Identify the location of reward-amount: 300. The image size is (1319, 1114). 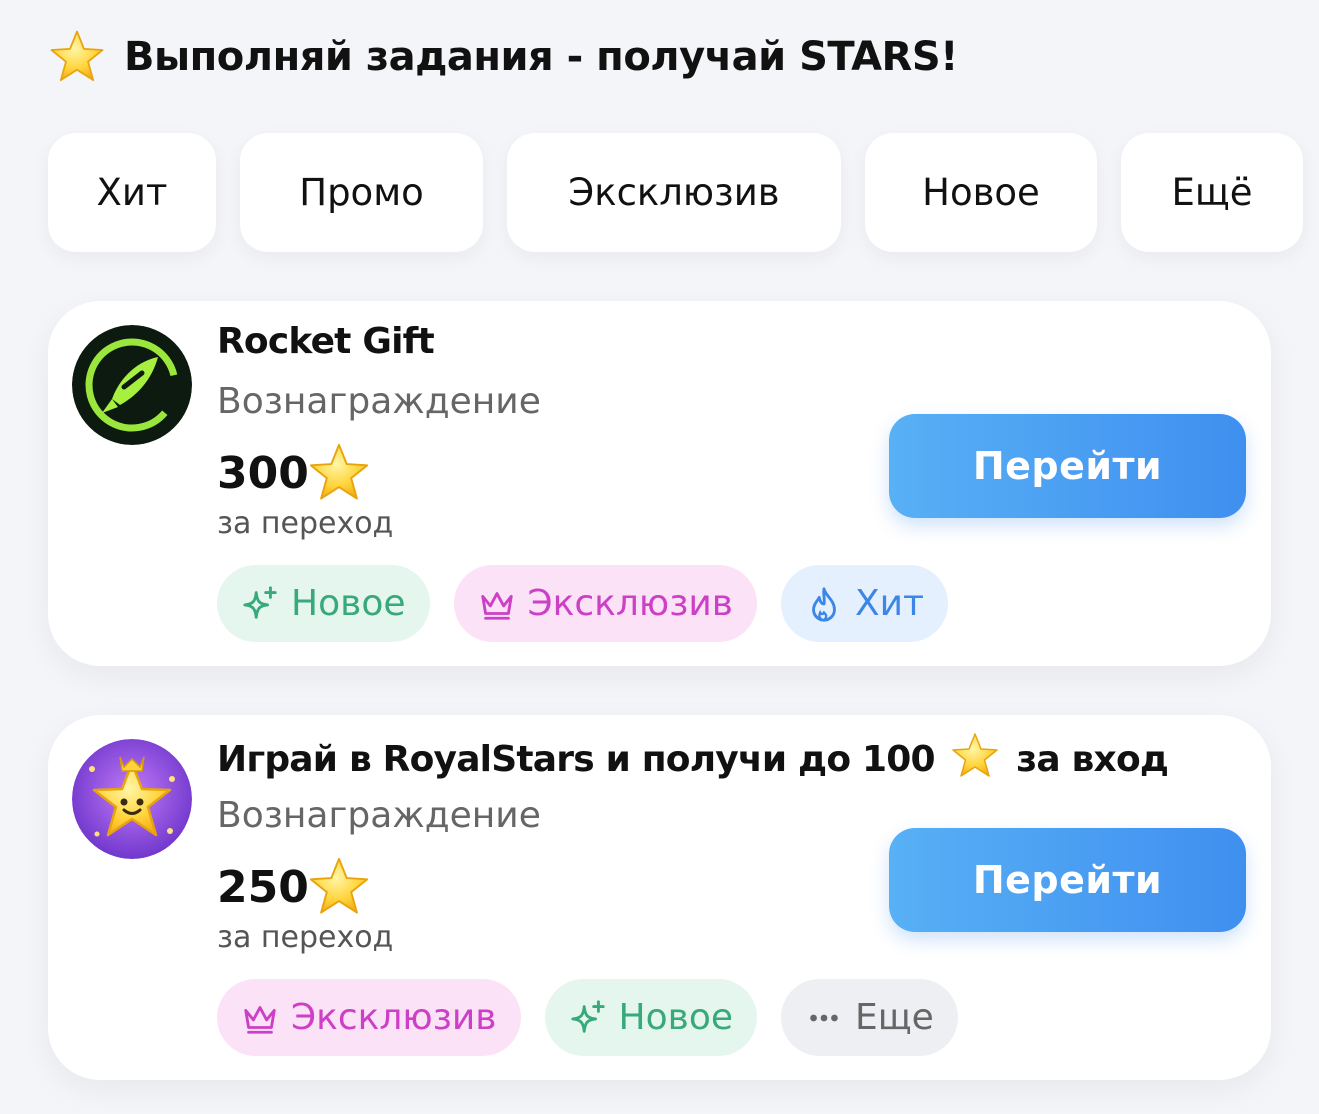
(294, 473).